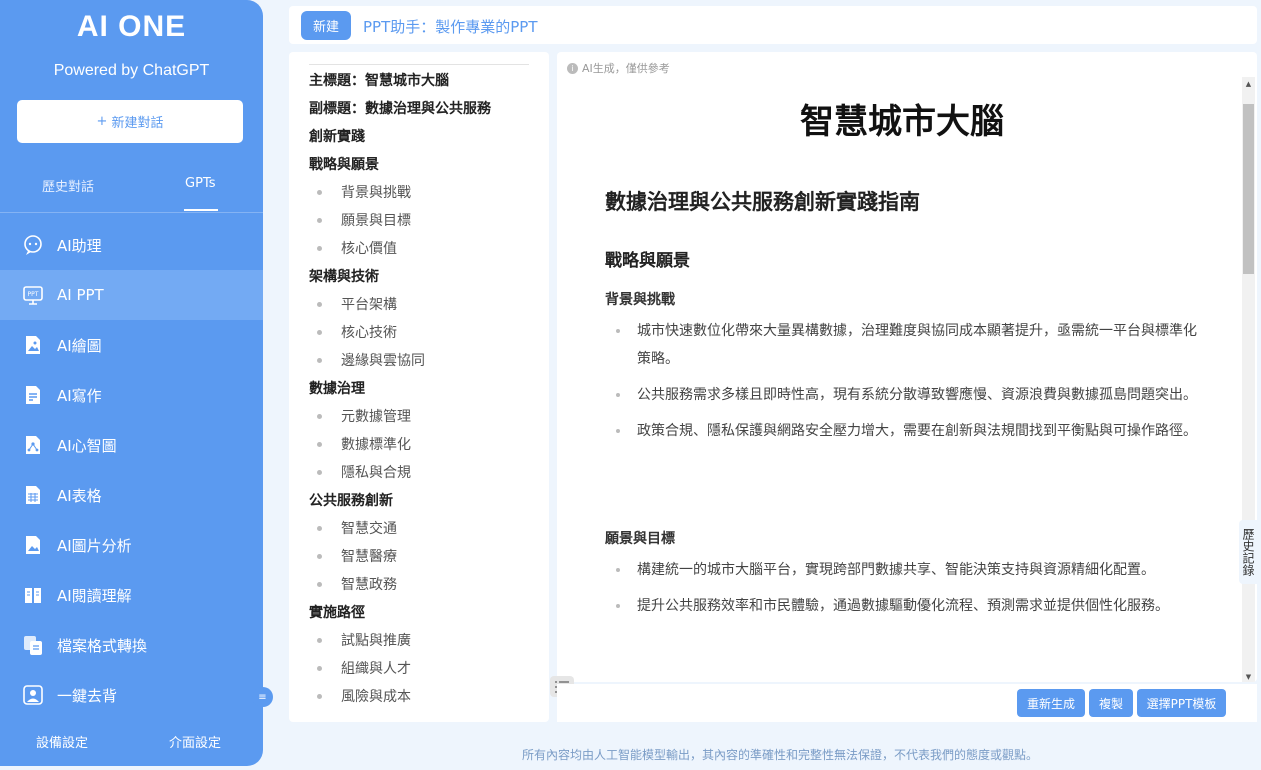 The image size is (1261, 770). Describe the element at coordinates (640, 300) in the screenshot. I see `subsection-heading: 背景與挑戰` at that location.